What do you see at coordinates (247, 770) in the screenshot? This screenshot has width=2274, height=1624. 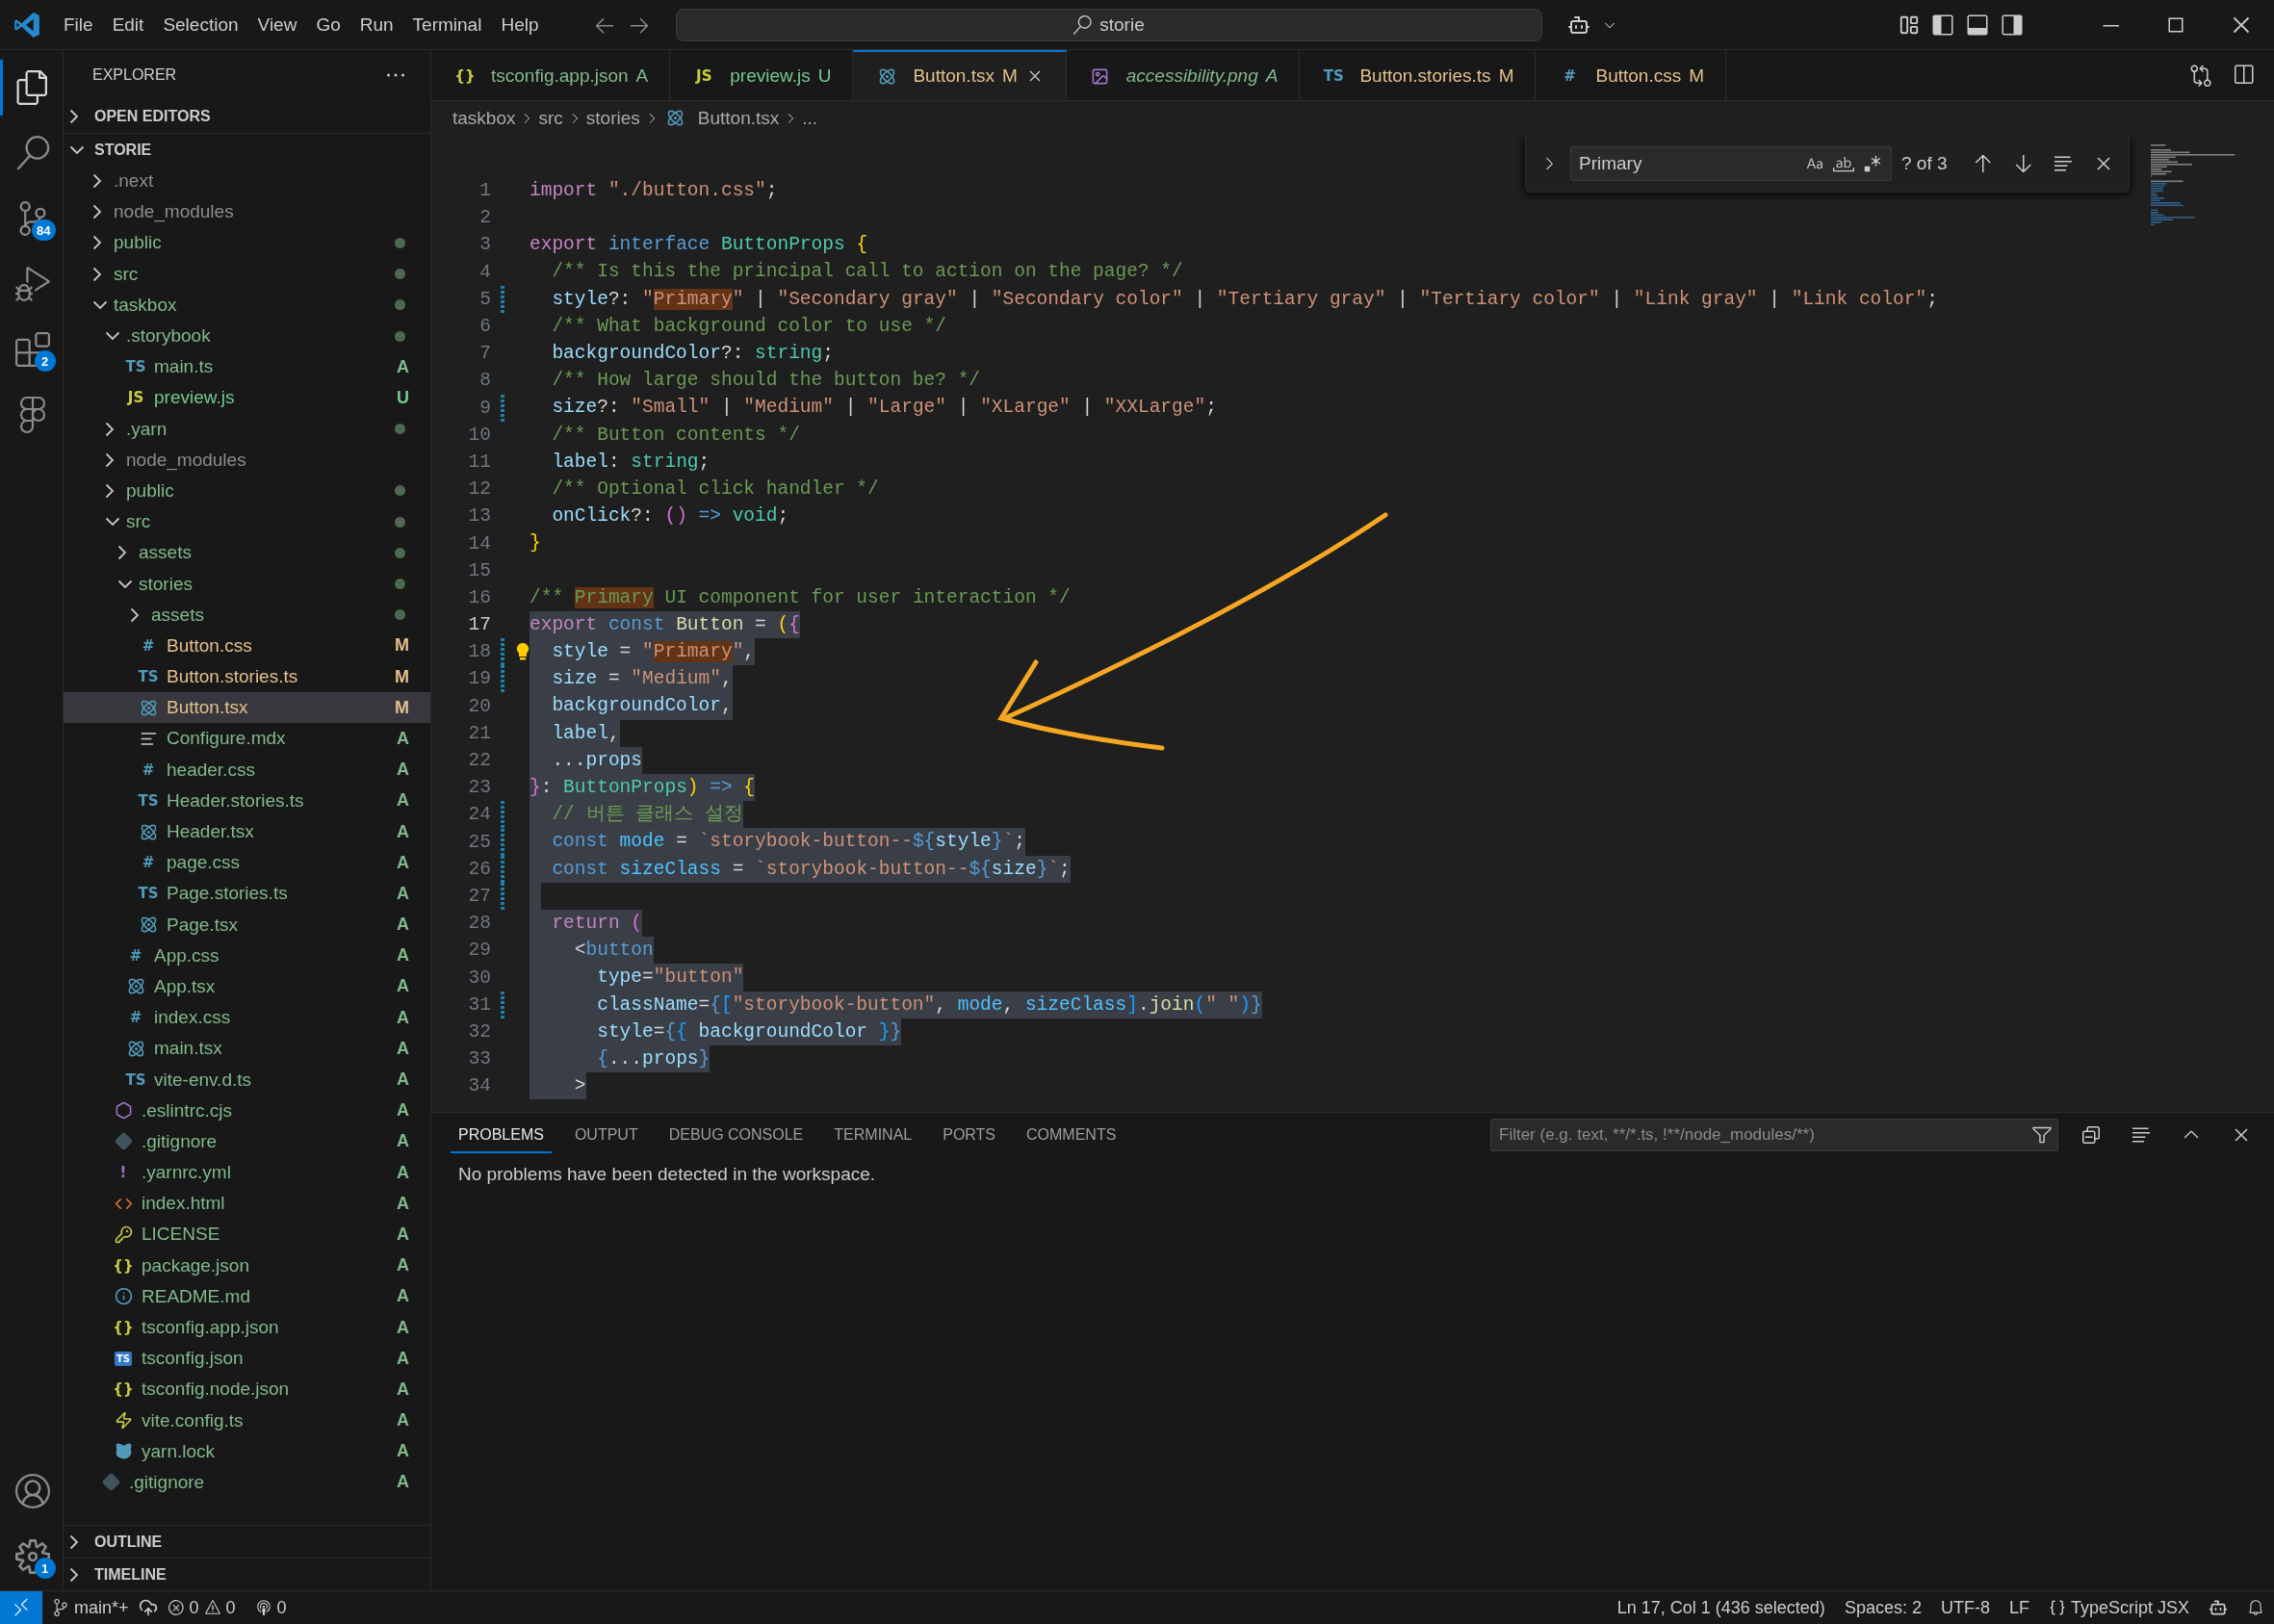 I see `tree-item: # header.css A` at bounding box center [247, 770].